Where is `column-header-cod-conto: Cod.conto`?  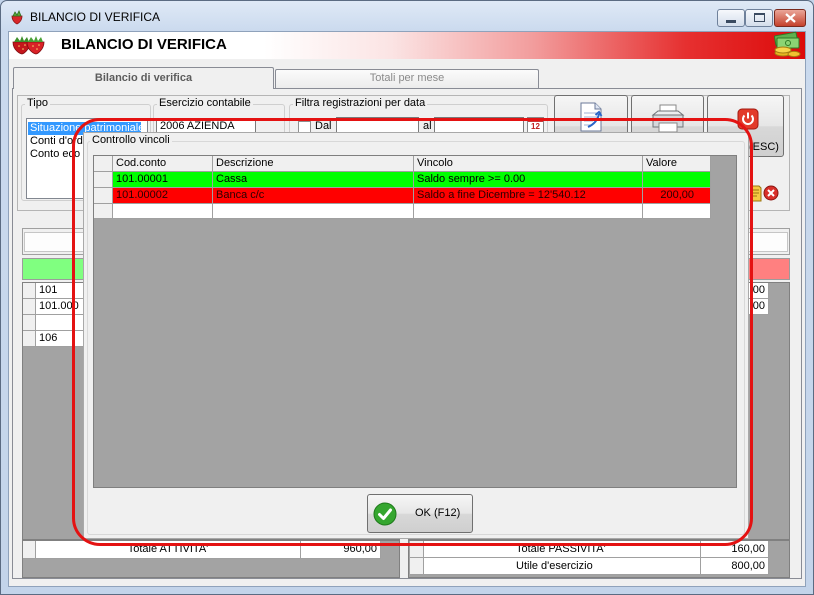 column-header-cod-conto: Cod.conto is located at coordinates (163, 164).